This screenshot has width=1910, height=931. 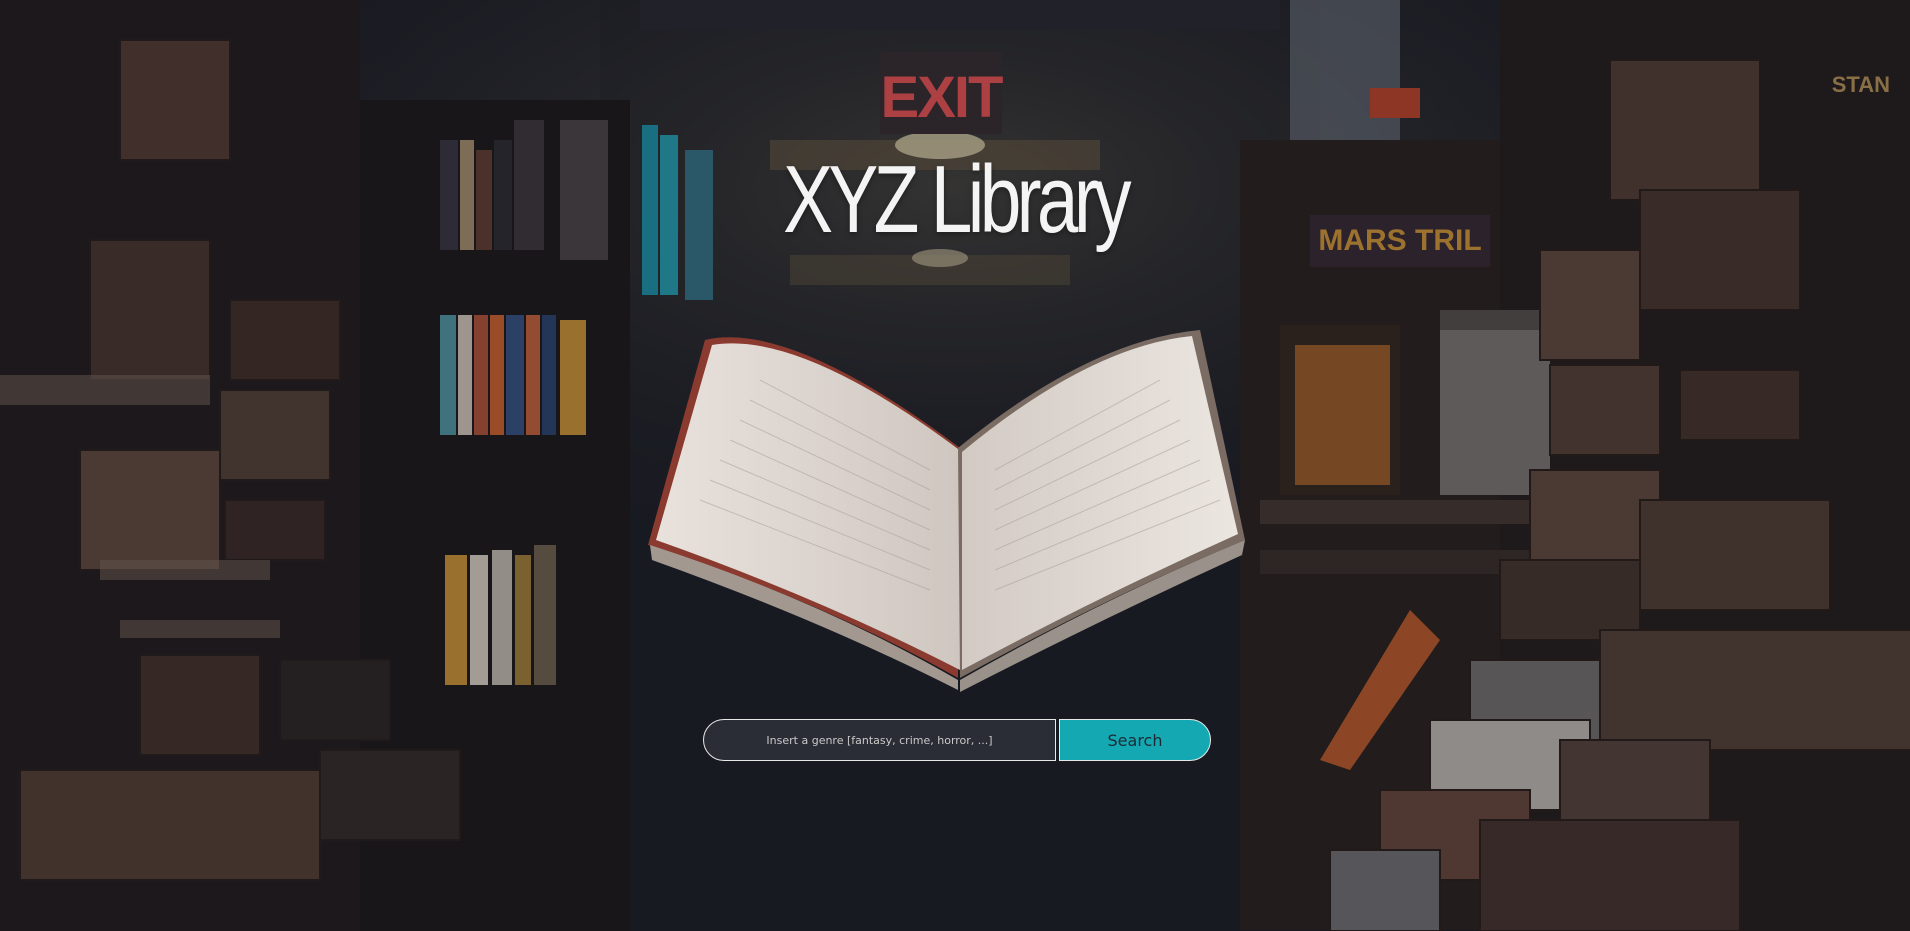 I want to click on genre-search-form: Search, so click(x=957, y=740).